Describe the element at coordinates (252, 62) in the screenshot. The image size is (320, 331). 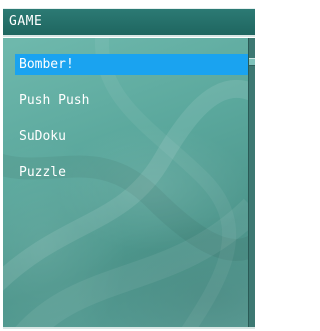
I see `scroll-thumb` at that location.